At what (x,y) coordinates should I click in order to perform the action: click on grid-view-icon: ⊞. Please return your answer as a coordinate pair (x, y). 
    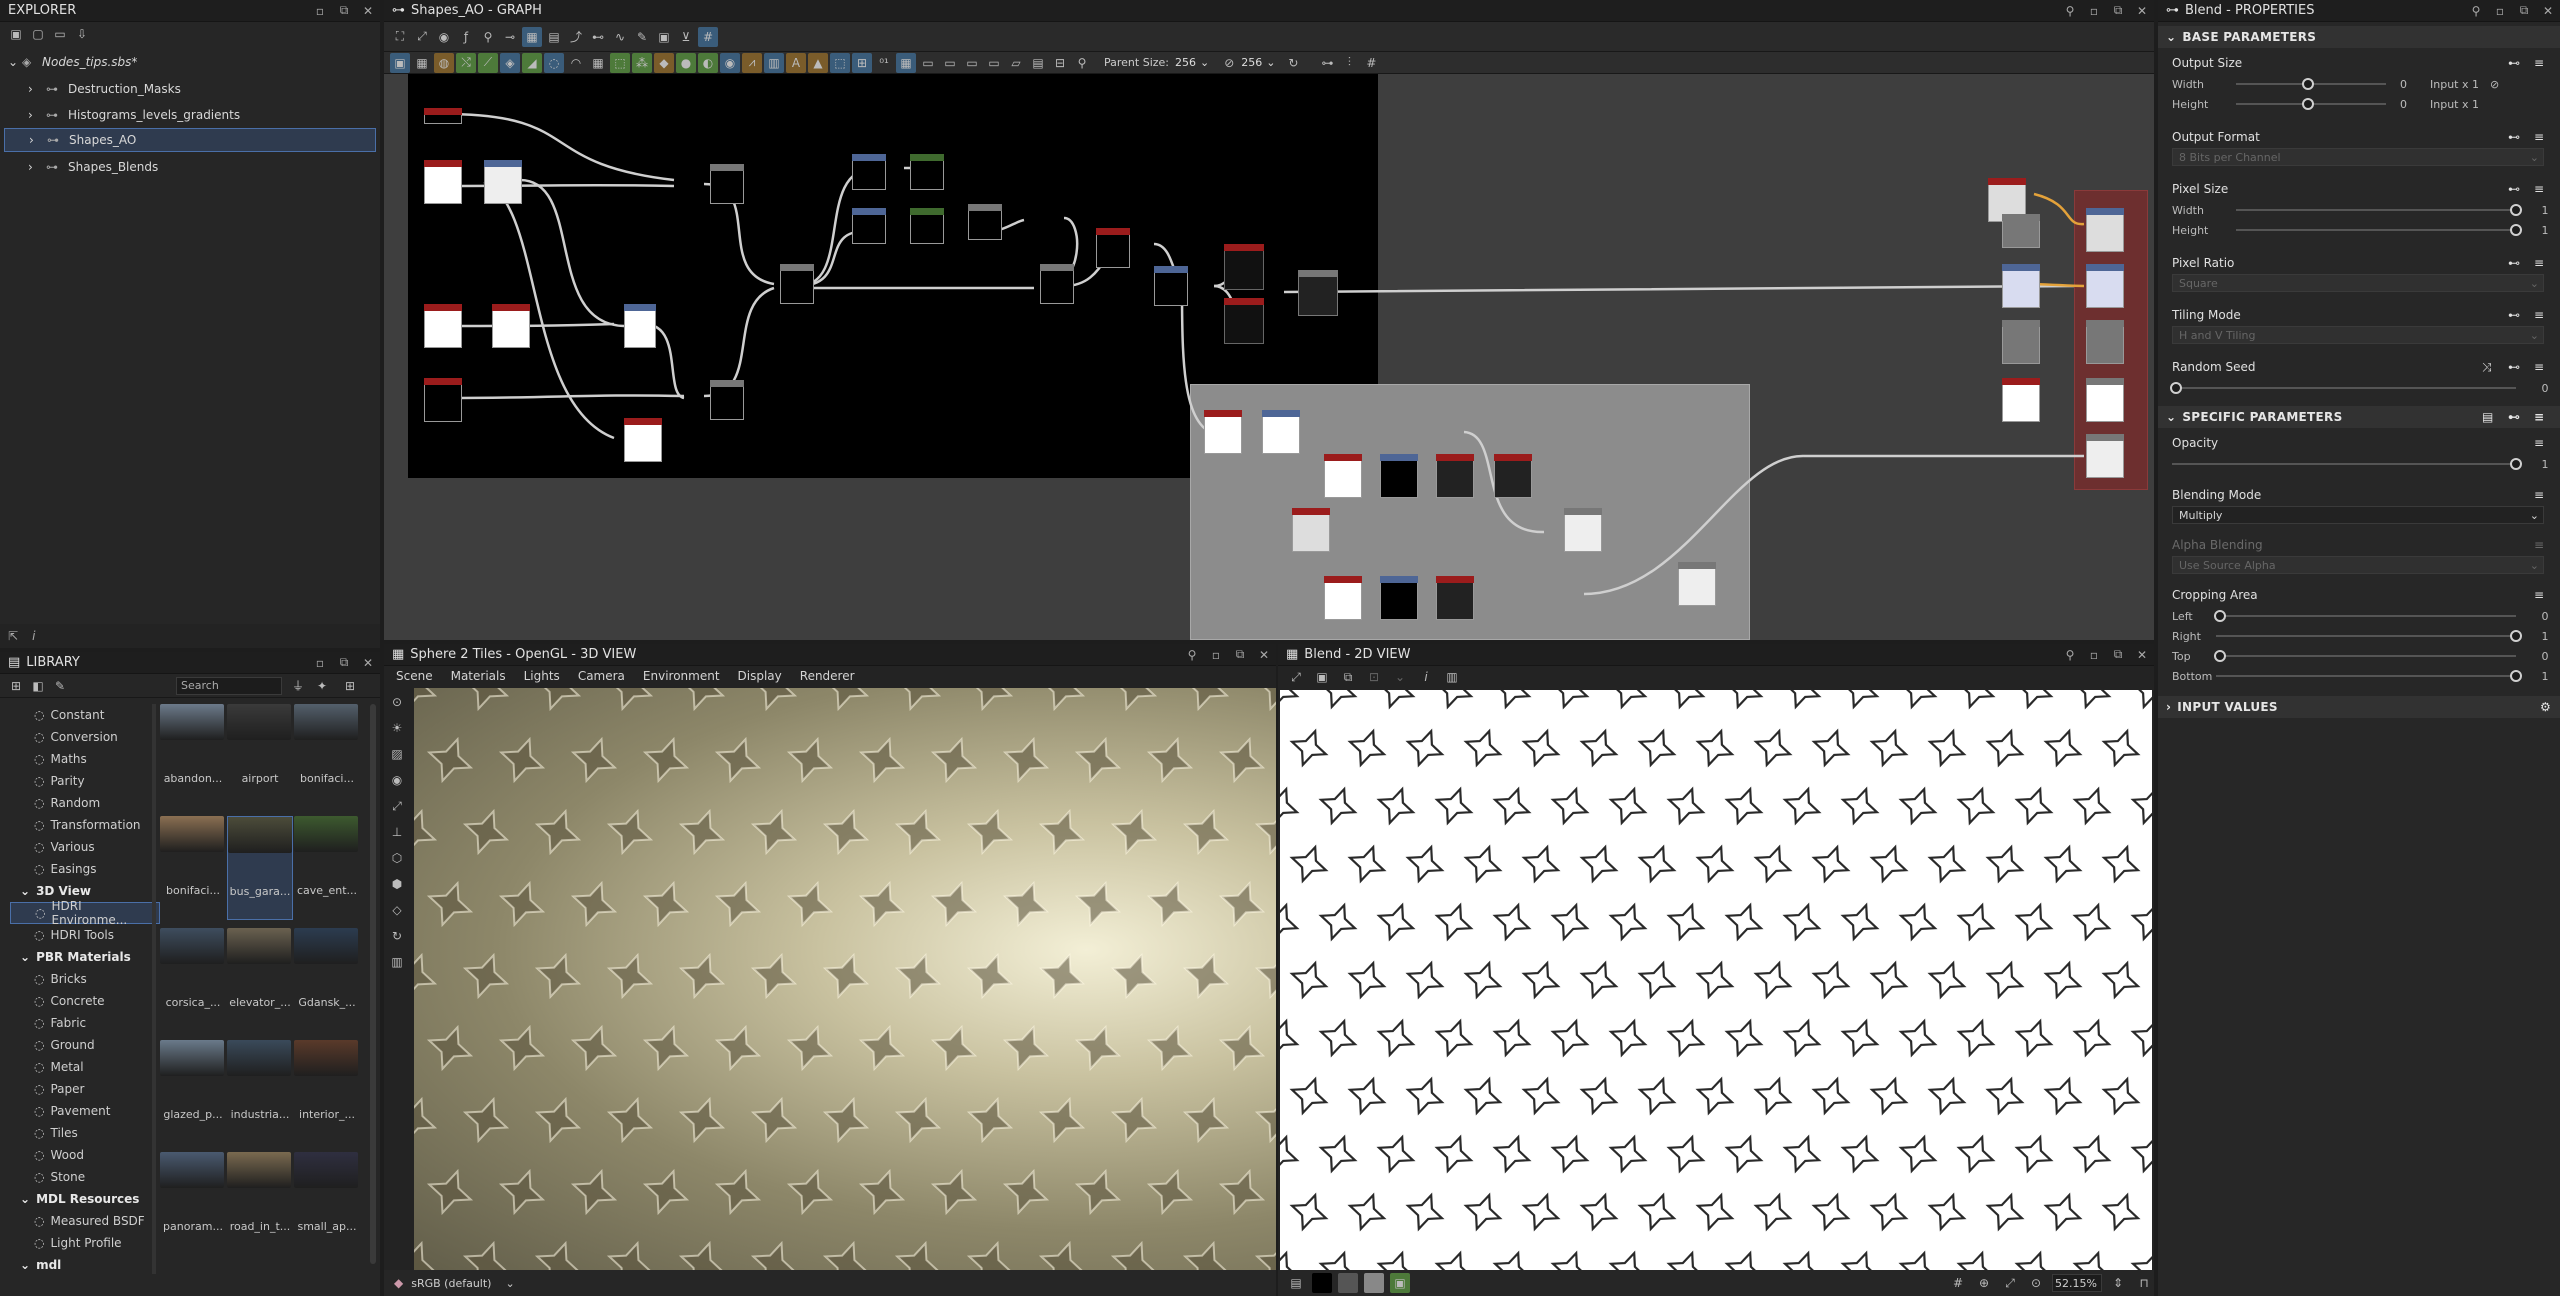
    Looking at the image, I should click on (350, 686).